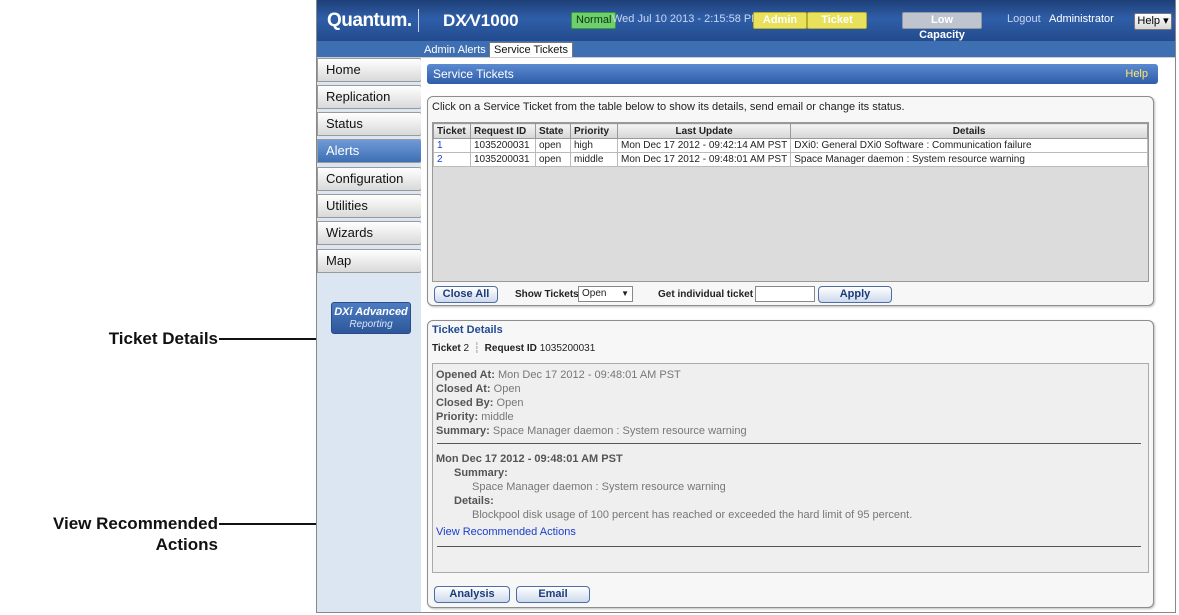 This screenshot has height=615, width=1179. Describe the element at coordinates (452, 159) in the screenshot. I see `cell-ticket: 2` at that location.